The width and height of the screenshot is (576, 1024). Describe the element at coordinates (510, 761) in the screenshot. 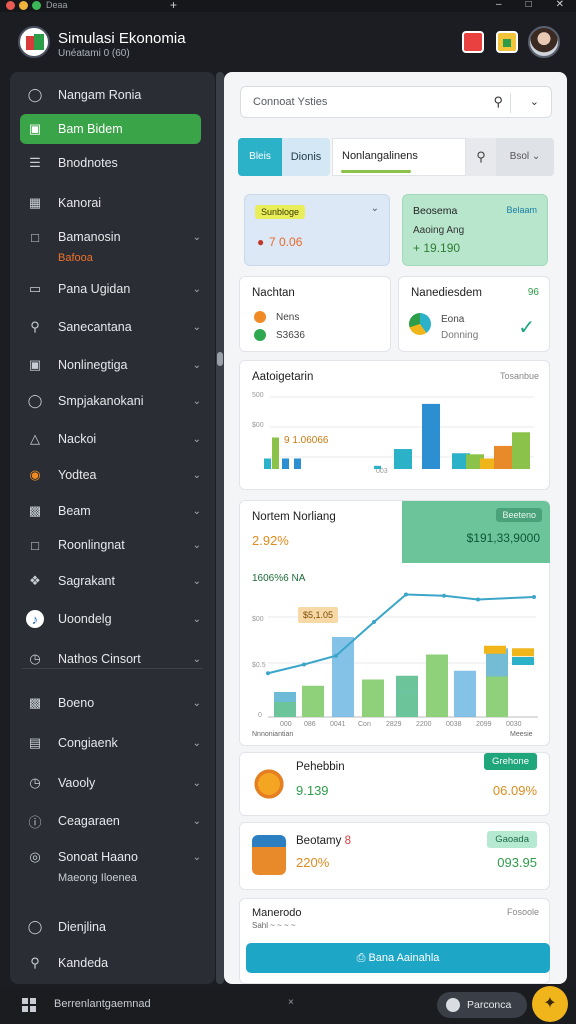

I see `card-chip: Grehone` at that location.